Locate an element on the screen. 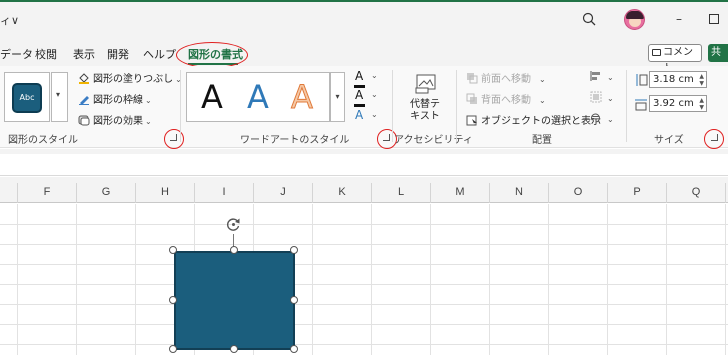  resize-handle-right is located at coordinates (294, 300).